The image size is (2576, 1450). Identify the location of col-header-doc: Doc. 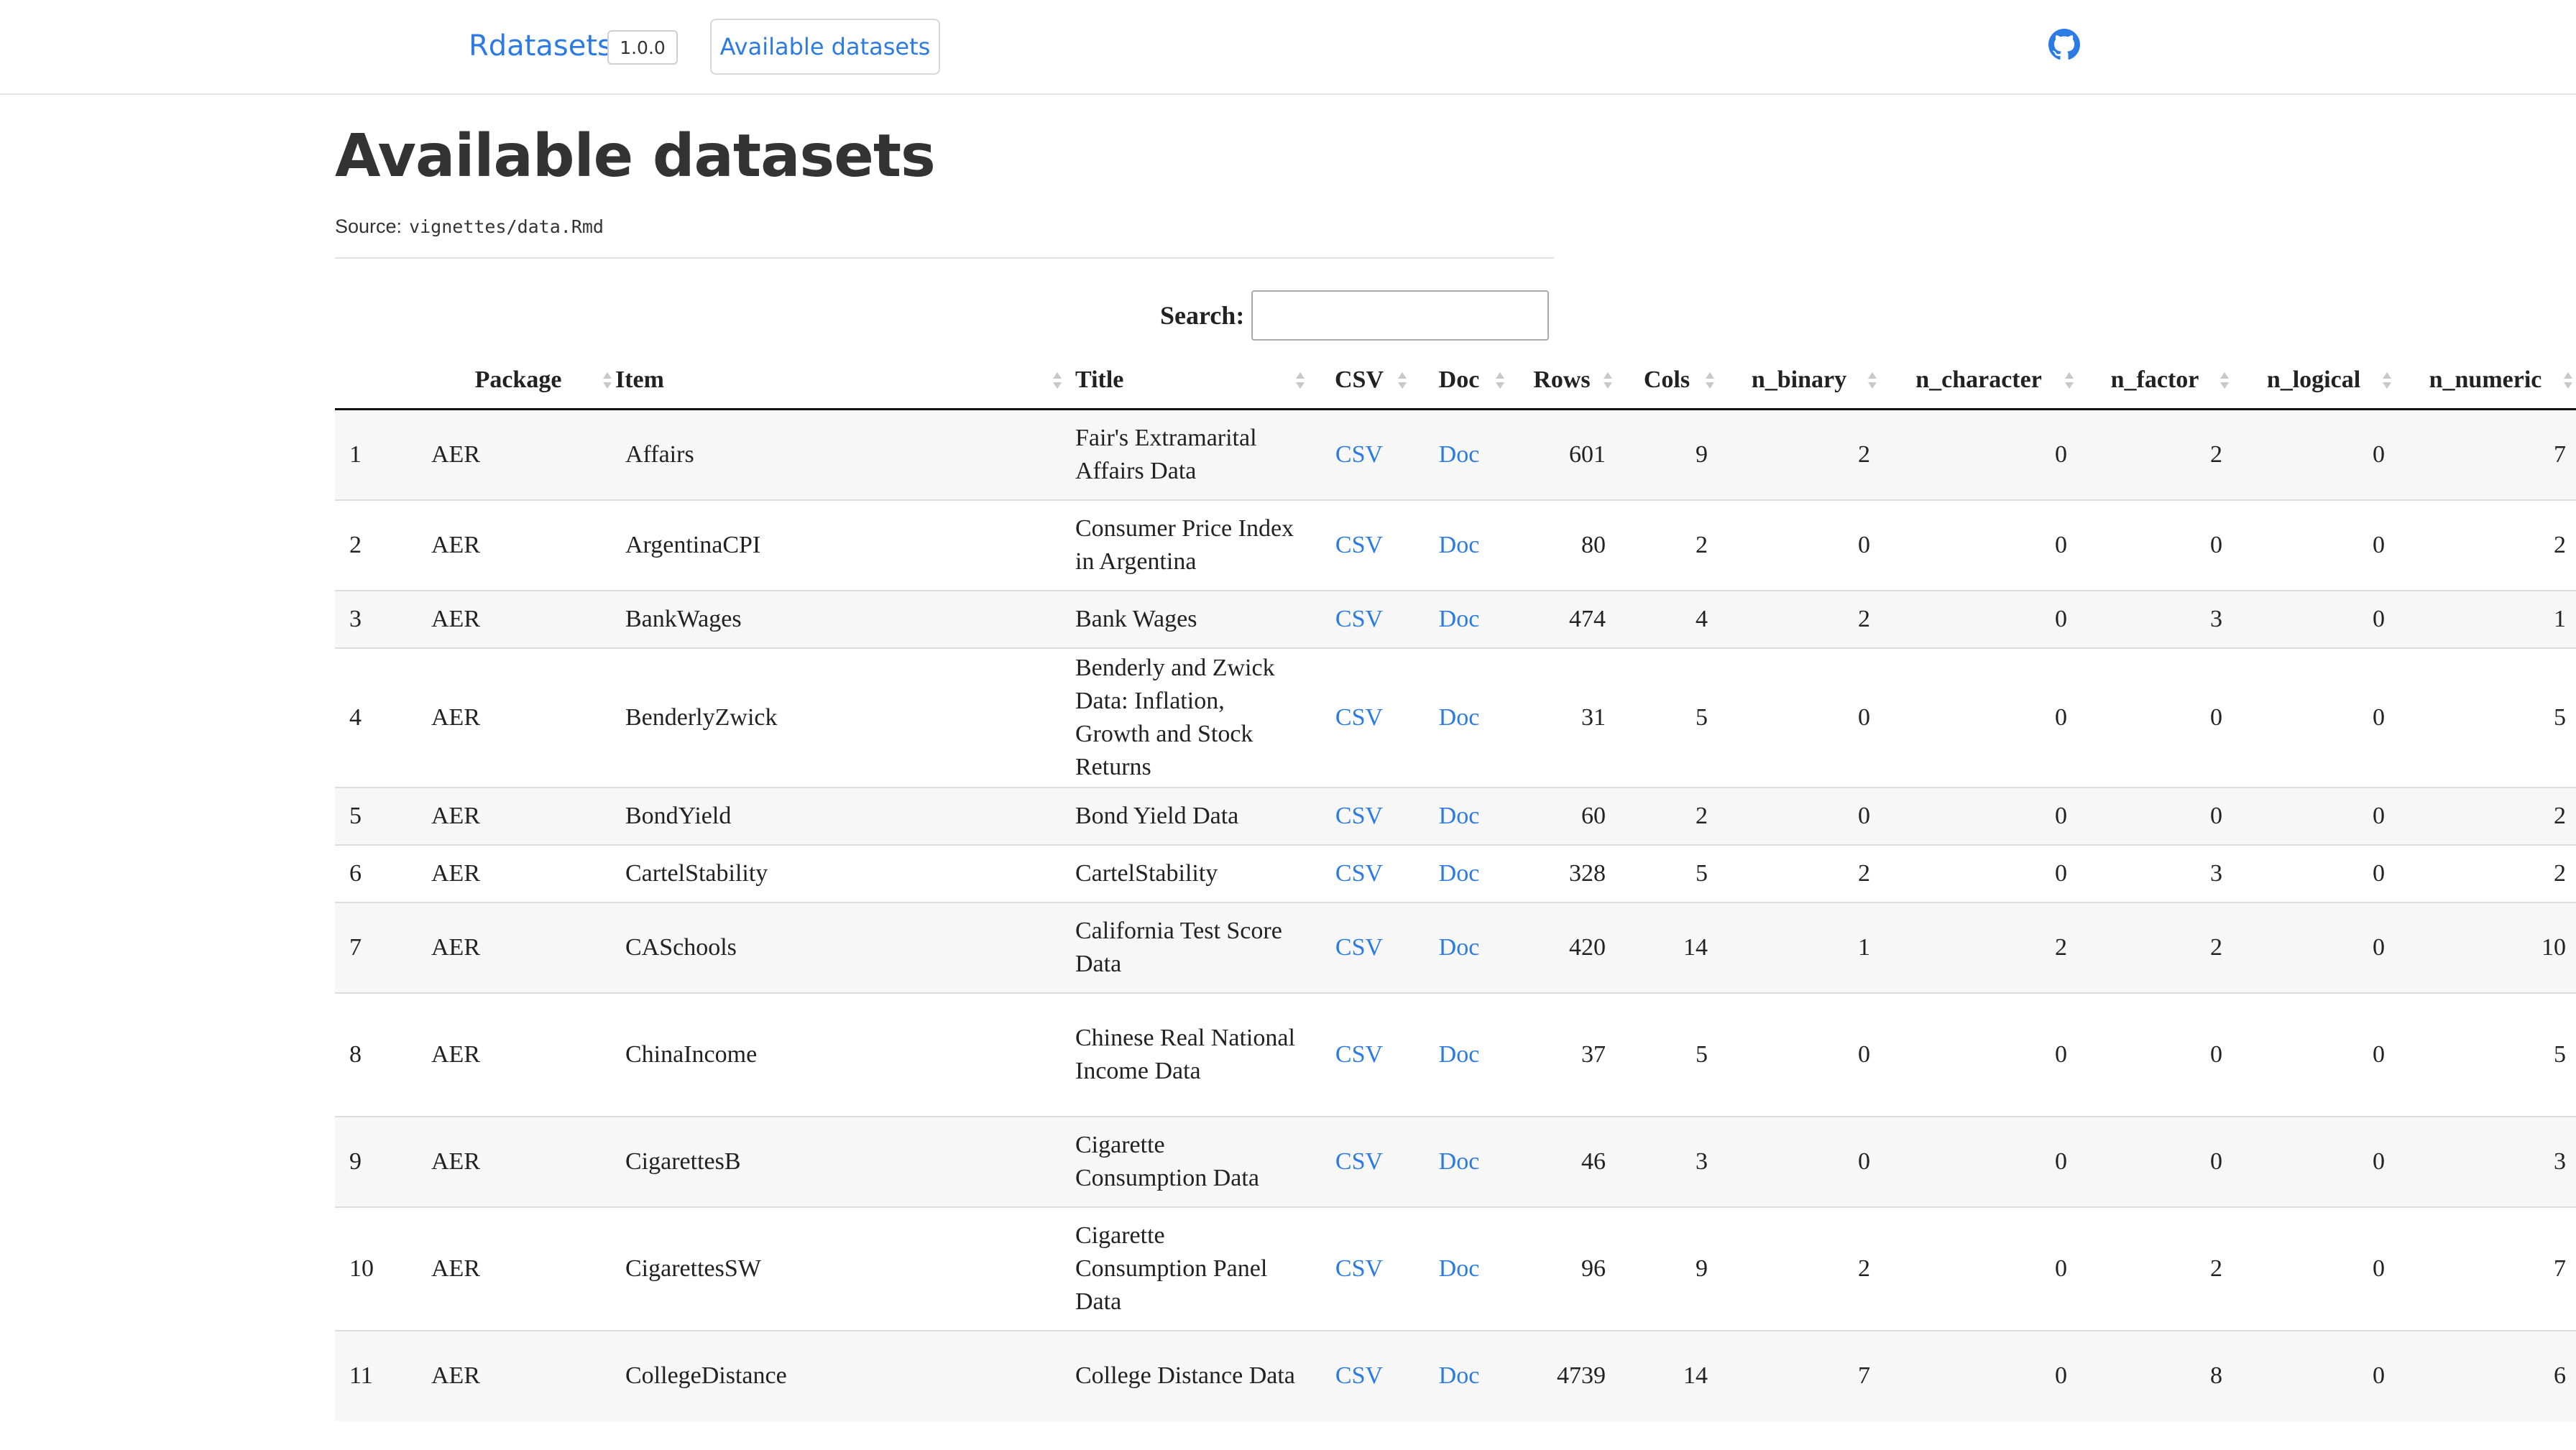
(1459, 381).